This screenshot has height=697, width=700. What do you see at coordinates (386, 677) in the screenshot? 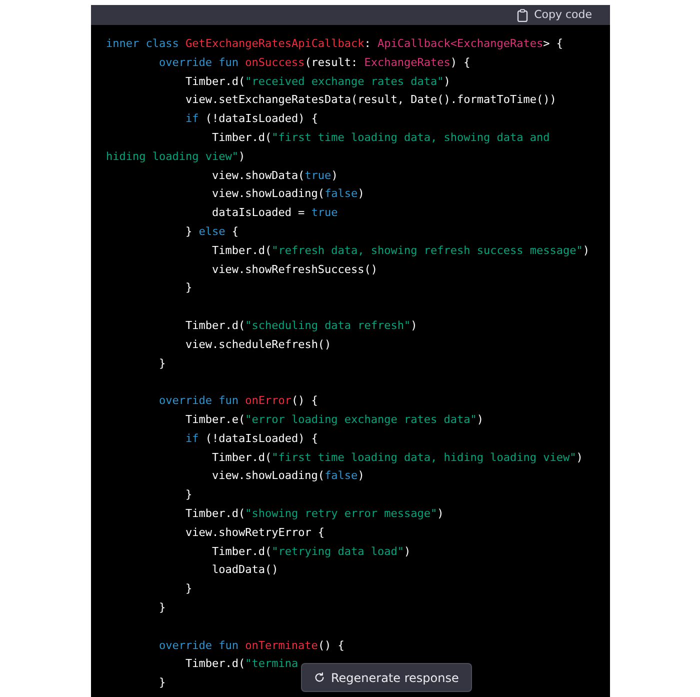
I see `regenerate-response-button: Regenerate response` at bounding box center [386, 677].